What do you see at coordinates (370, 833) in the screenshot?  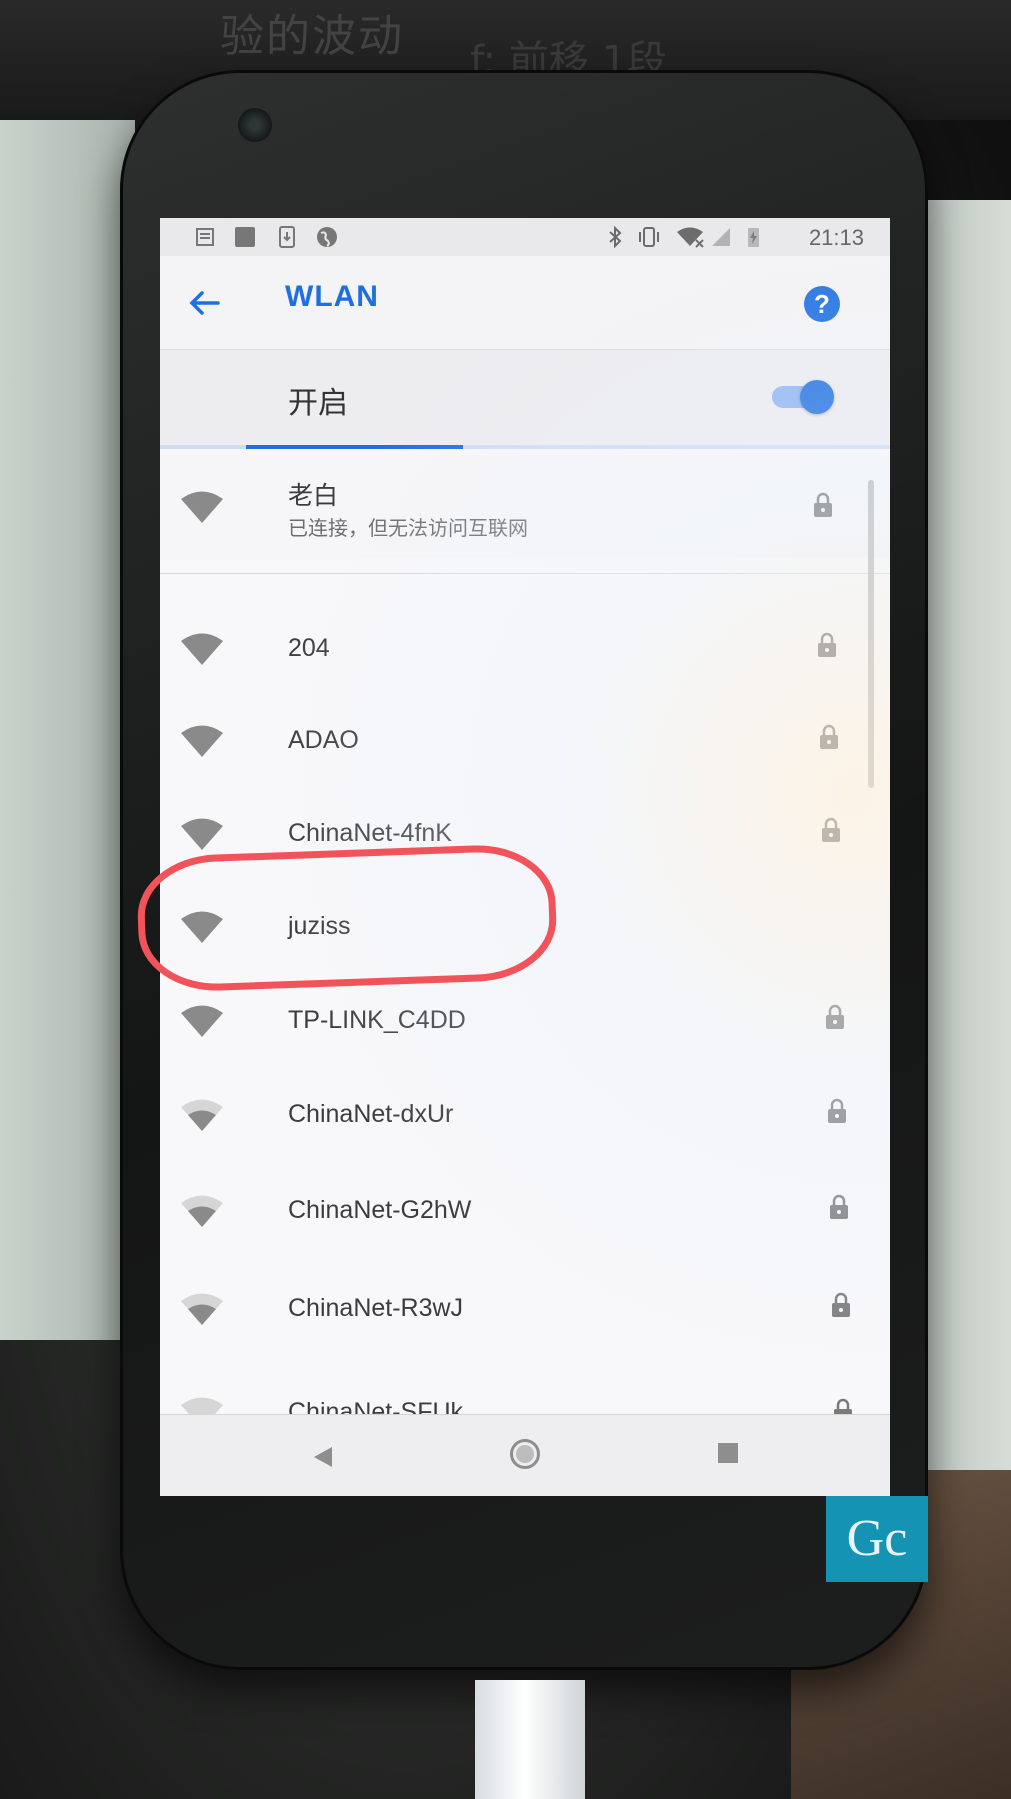 I see `network-ssid: ChinaNet-4fnK` at bounding box center [370, 833].